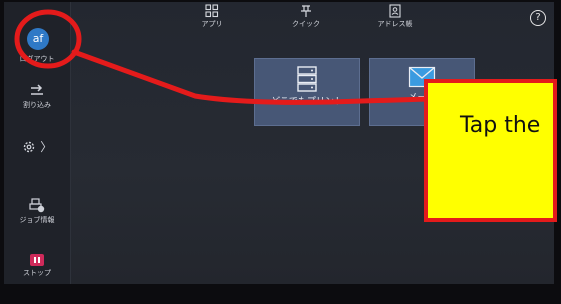  Describe the element at coordinates (306, 11) in the screenshot. I see `pin-icon` at that location.